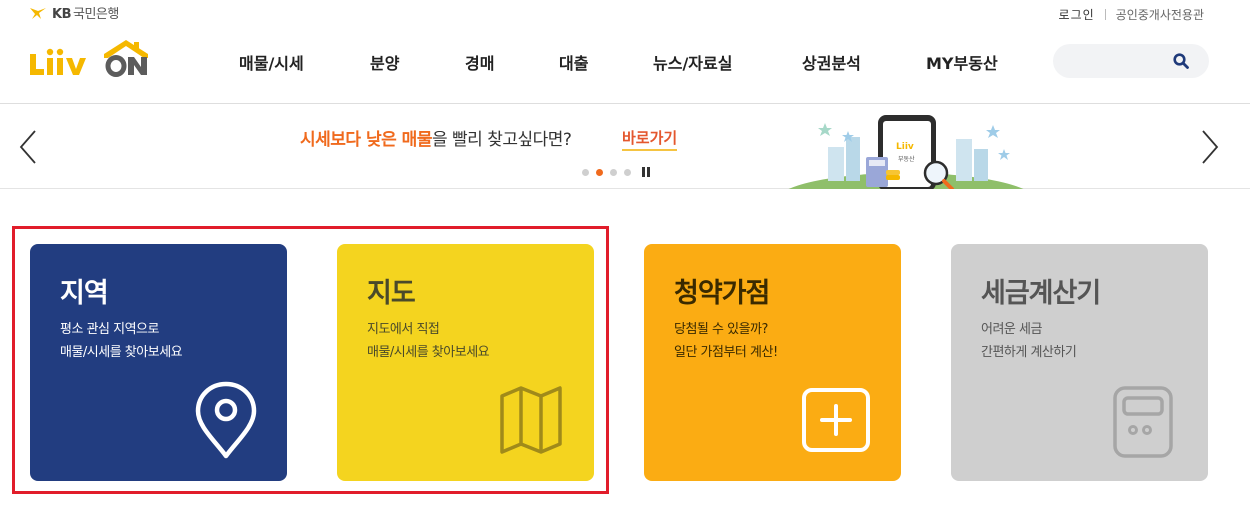 Image resolution: width=1250 pixels, height=508 pixels. Describe the element at coordinates (384, 62) in the screenshot. I see `nav-item-presale: 분양` at that location.